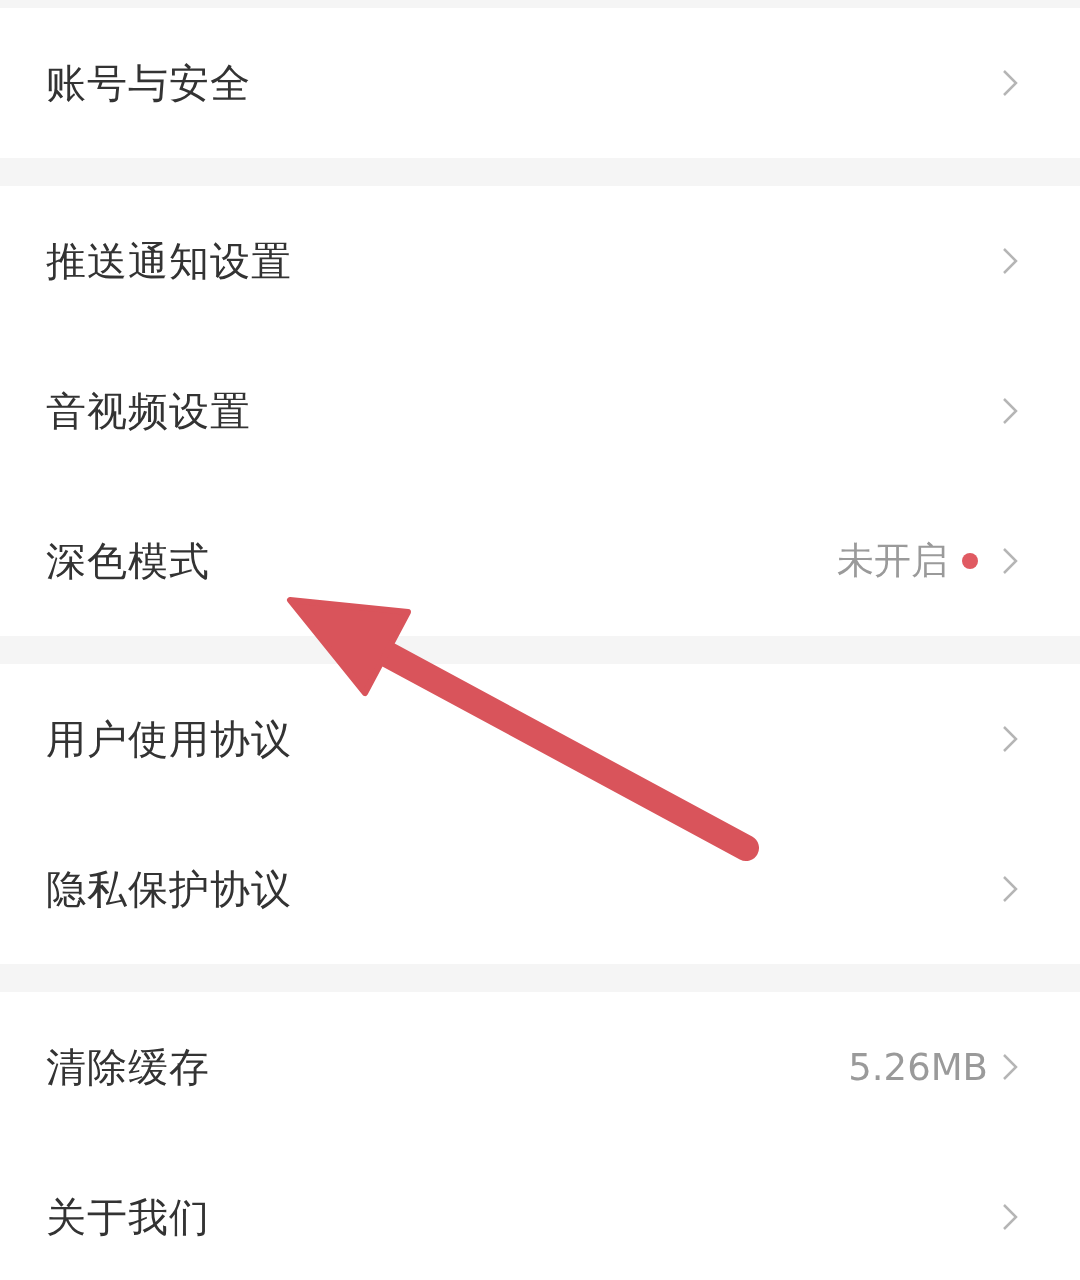  I want to click on settings-row: 推送通知设置, so click(540, 261).